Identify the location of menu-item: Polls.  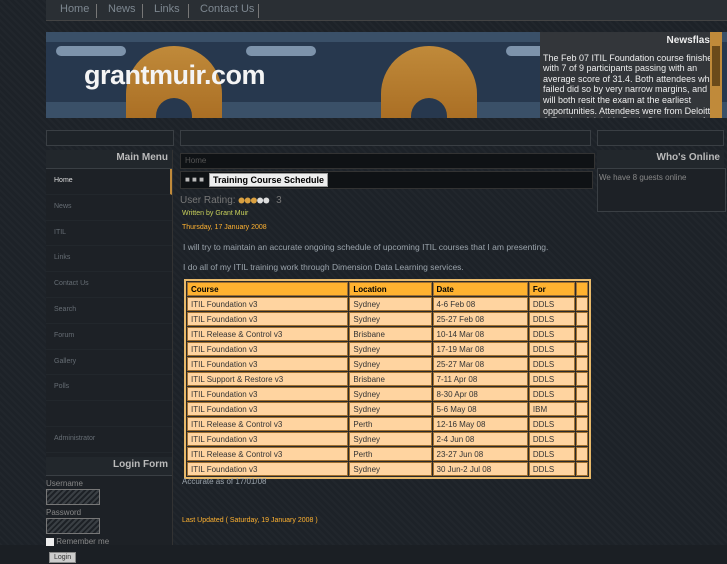
(109, 388).